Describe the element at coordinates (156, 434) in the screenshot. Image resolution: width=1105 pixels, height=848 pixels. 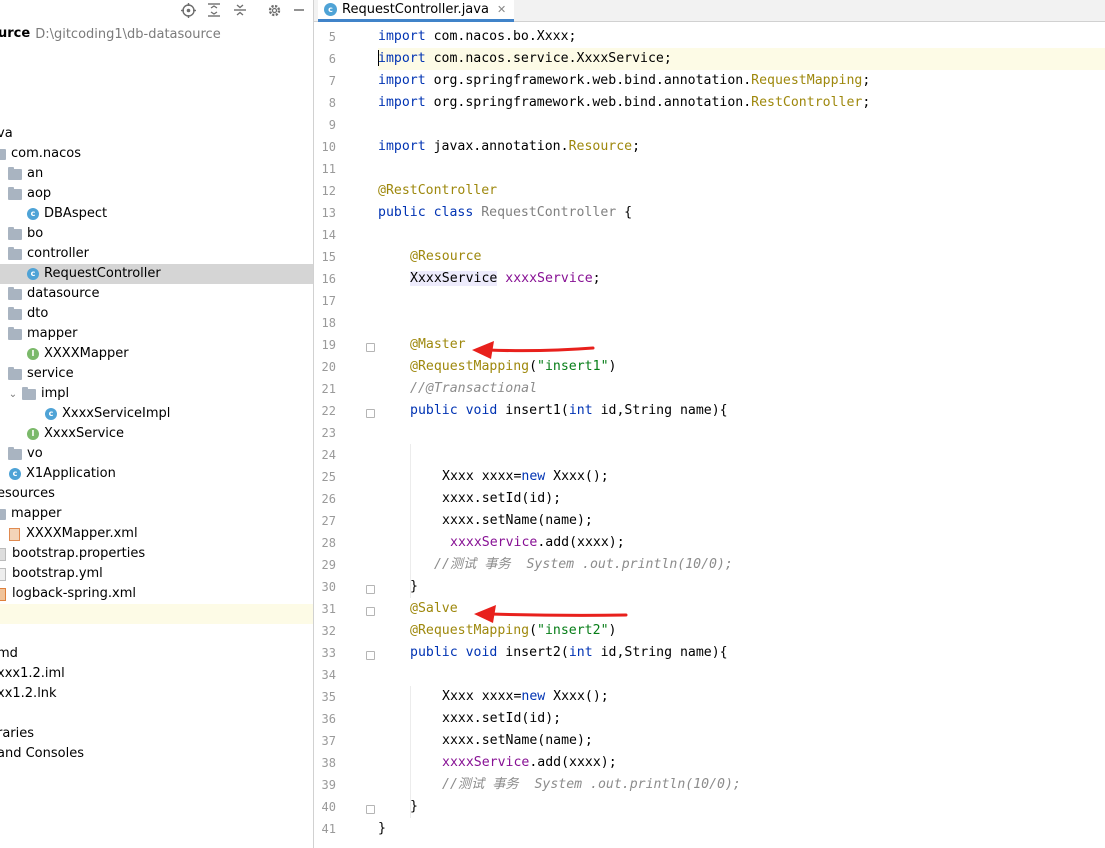
I see `tree-item-xxxxservice: I XxxxService` at that location.